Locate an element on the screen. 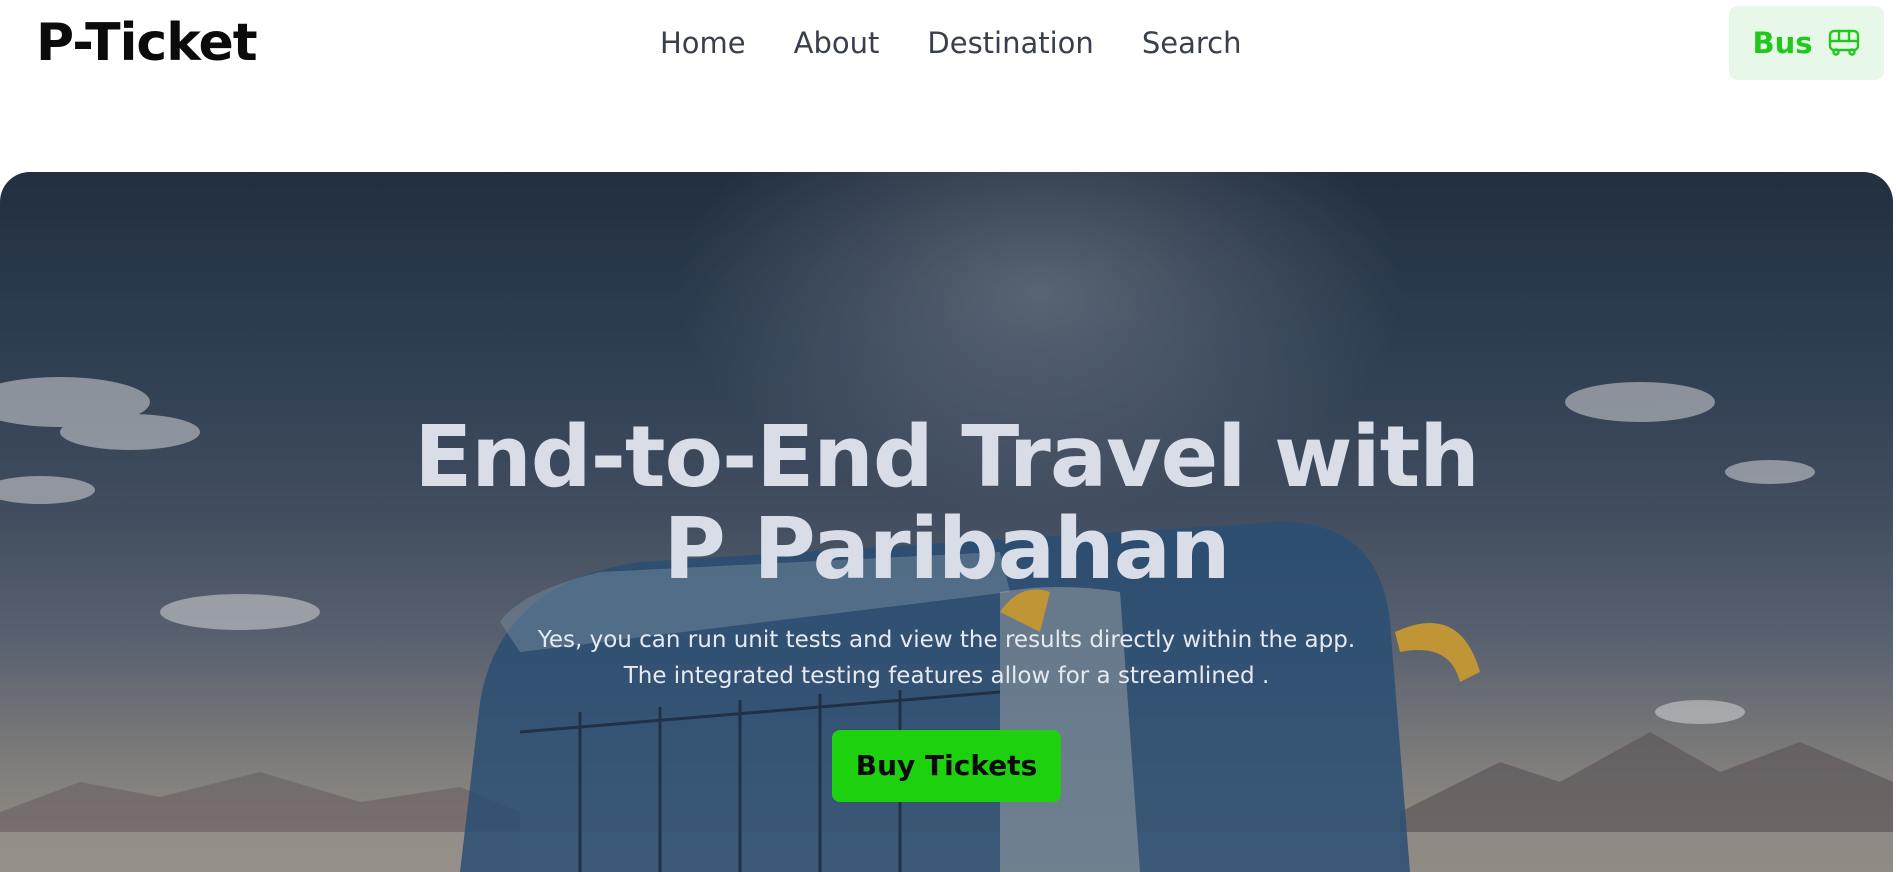 Image resolution: width=1896 pixels, height=872 pixels. nav-link-about: About is located at coordinates (837, 43).